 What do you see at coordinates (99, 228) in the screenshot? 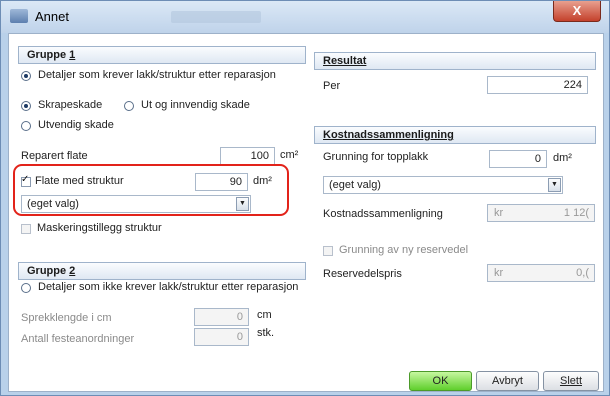
I see `masking-label: Maskeringstillegg struktur` at bounding box center [99, 228].